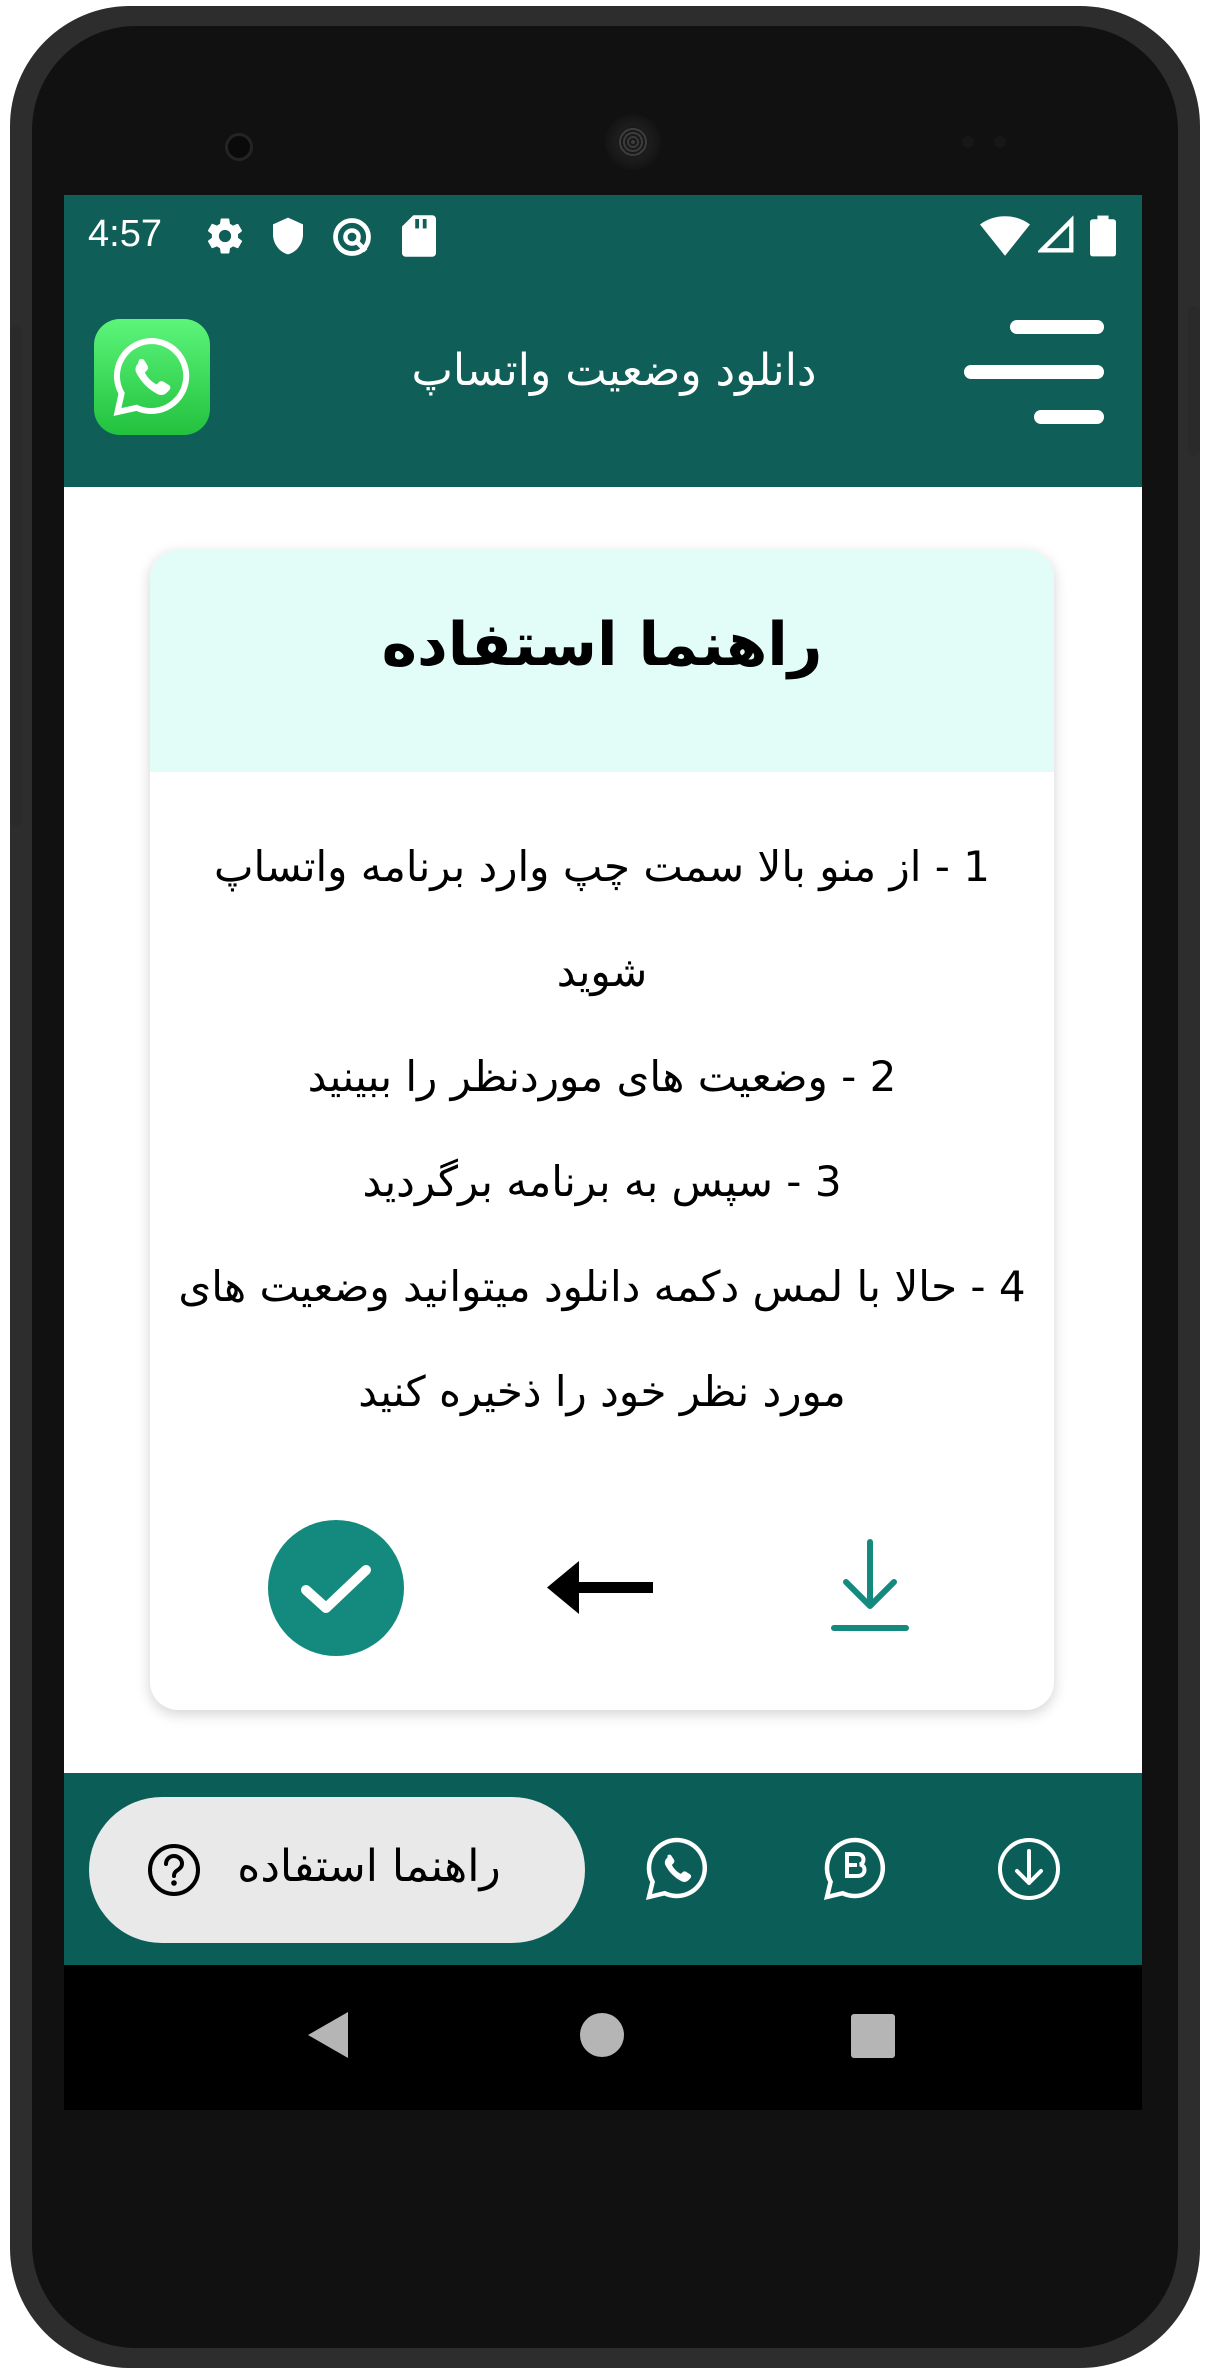  What do you see at coordinates (239, 147) in the screenshot?
I see `front-camera` at bounding box center [239, 147].